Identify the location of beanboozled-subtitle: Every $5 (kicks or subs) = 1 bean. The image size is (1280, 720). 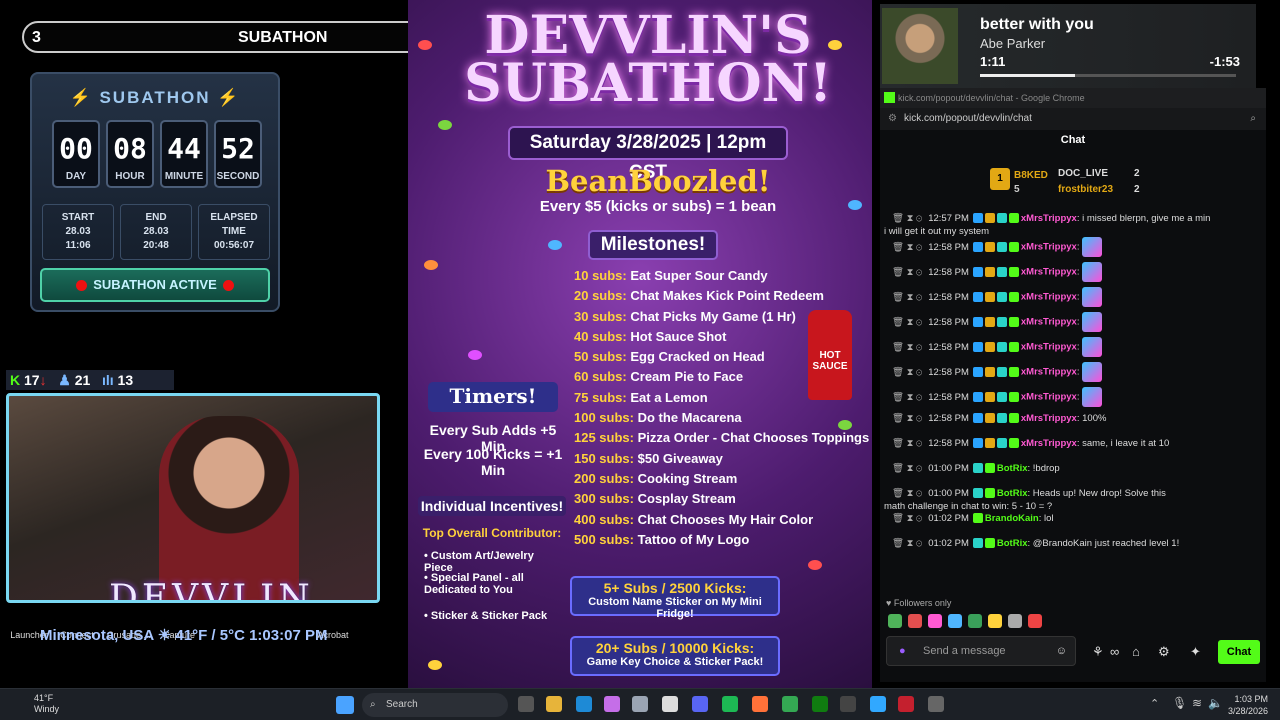
(658, 206).